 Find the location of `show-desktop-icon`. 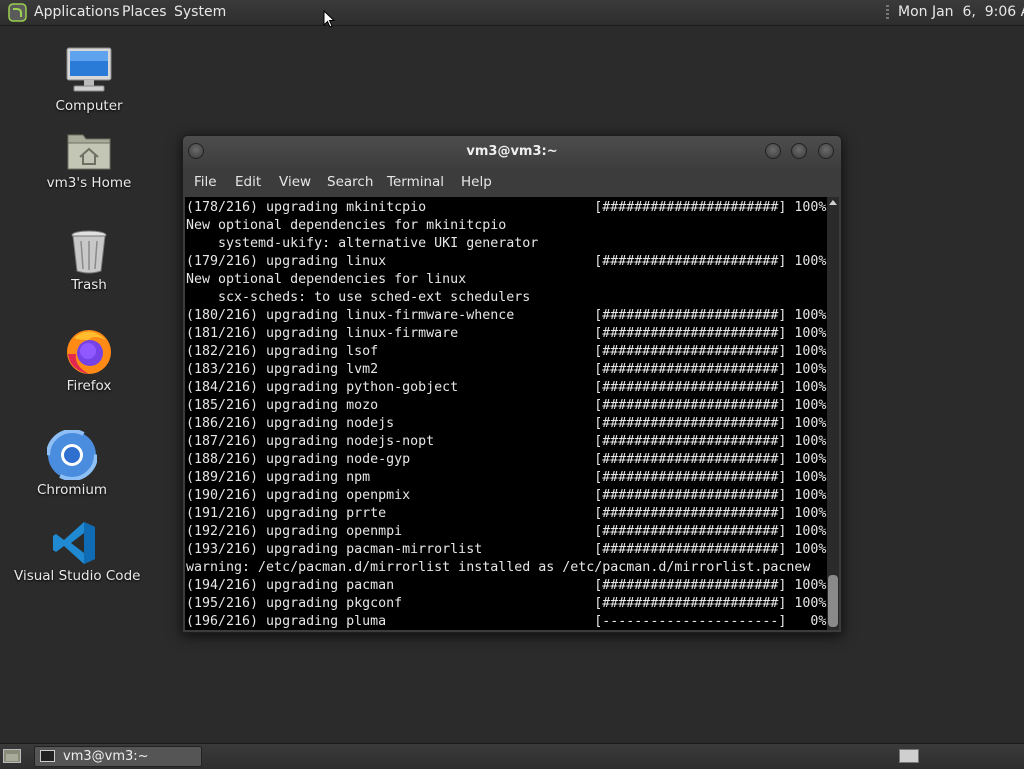

show-desktop-icon is located at coordinates (12, 756).